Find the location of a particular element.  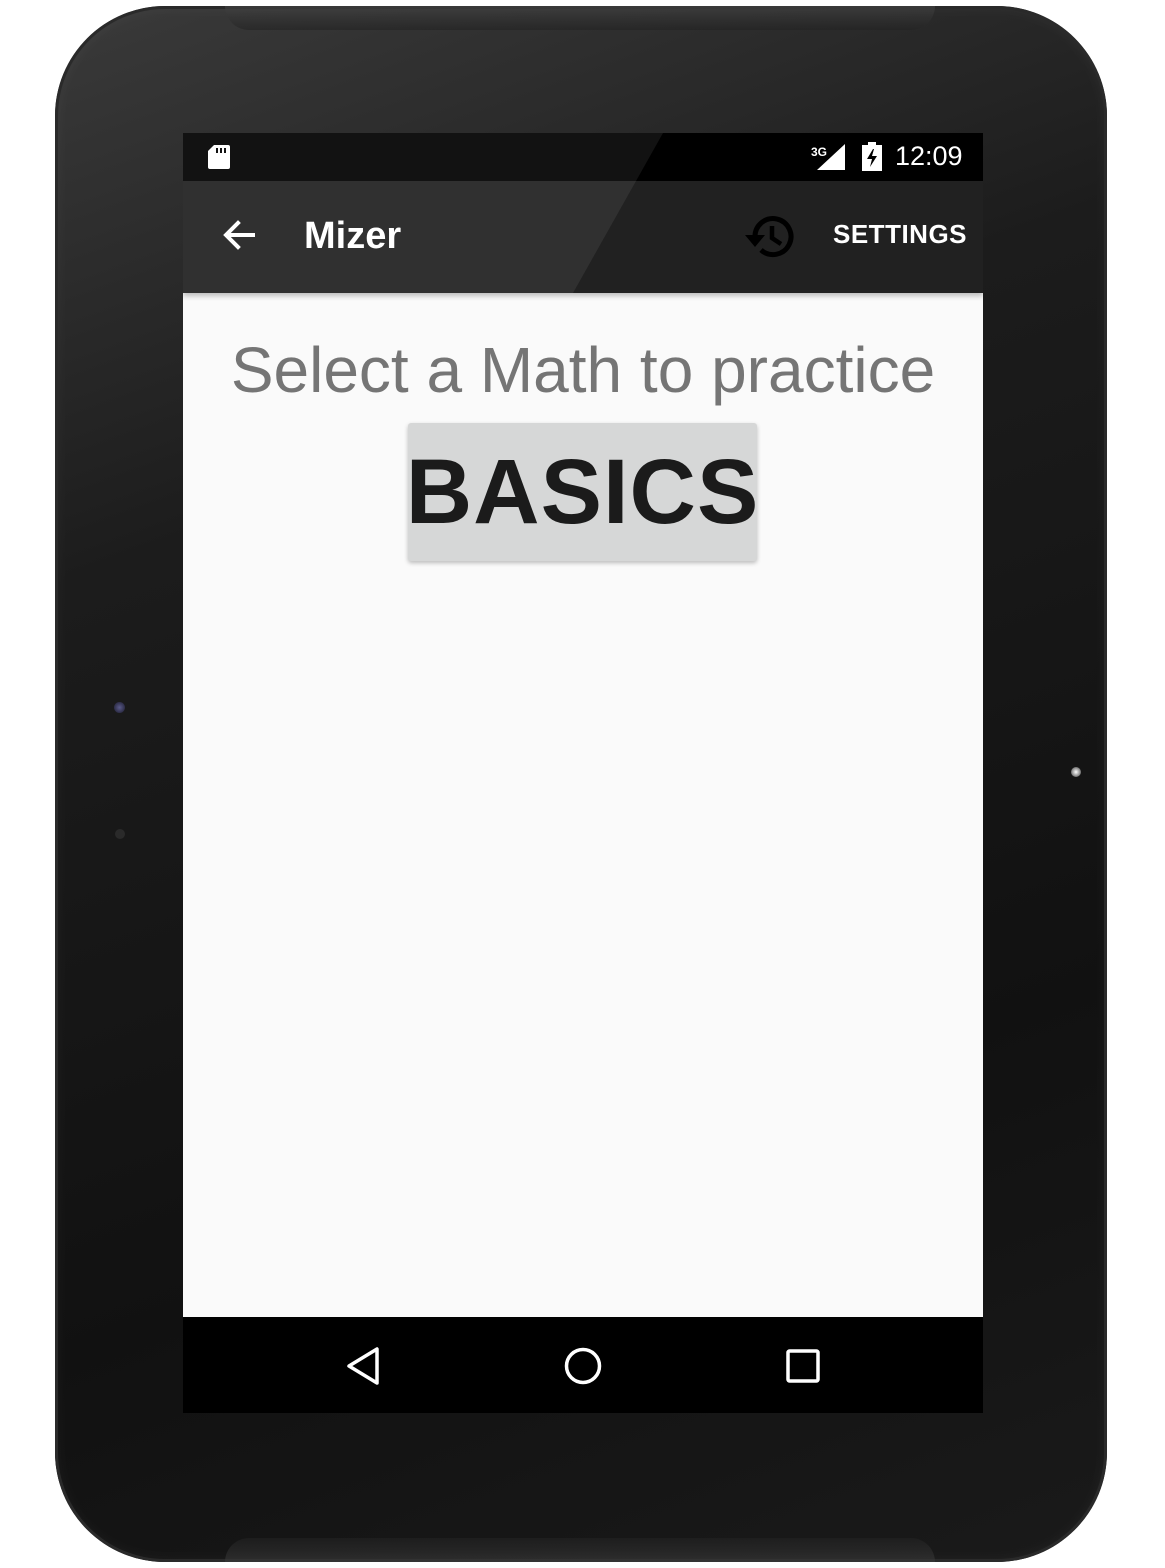

device-rim-bottom is located at coordinates (580, 1550).